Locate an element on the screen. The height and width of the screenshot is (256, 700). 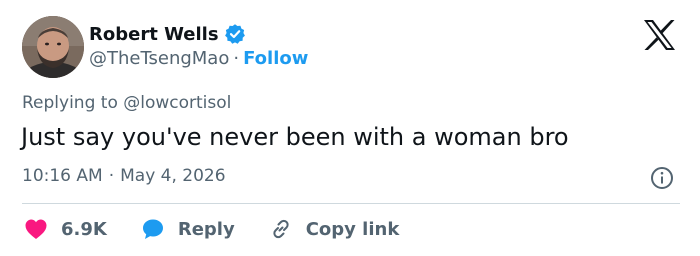
avatar-image is located at coordinates (53, 47).